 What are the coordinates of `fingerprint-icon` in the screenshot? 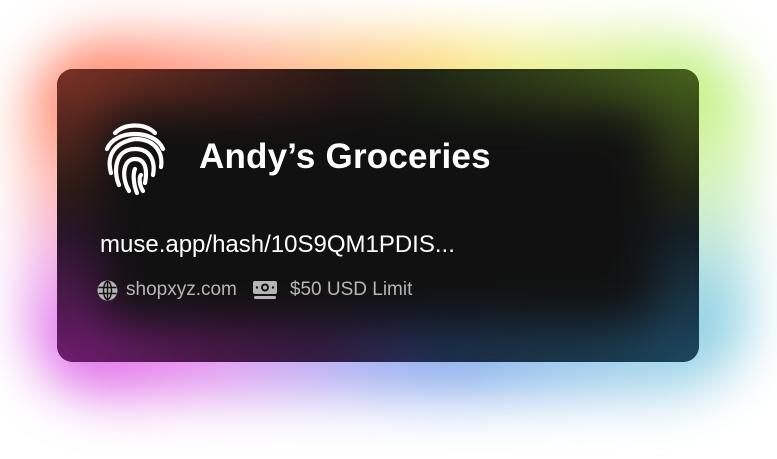 It's located at (135, 159).